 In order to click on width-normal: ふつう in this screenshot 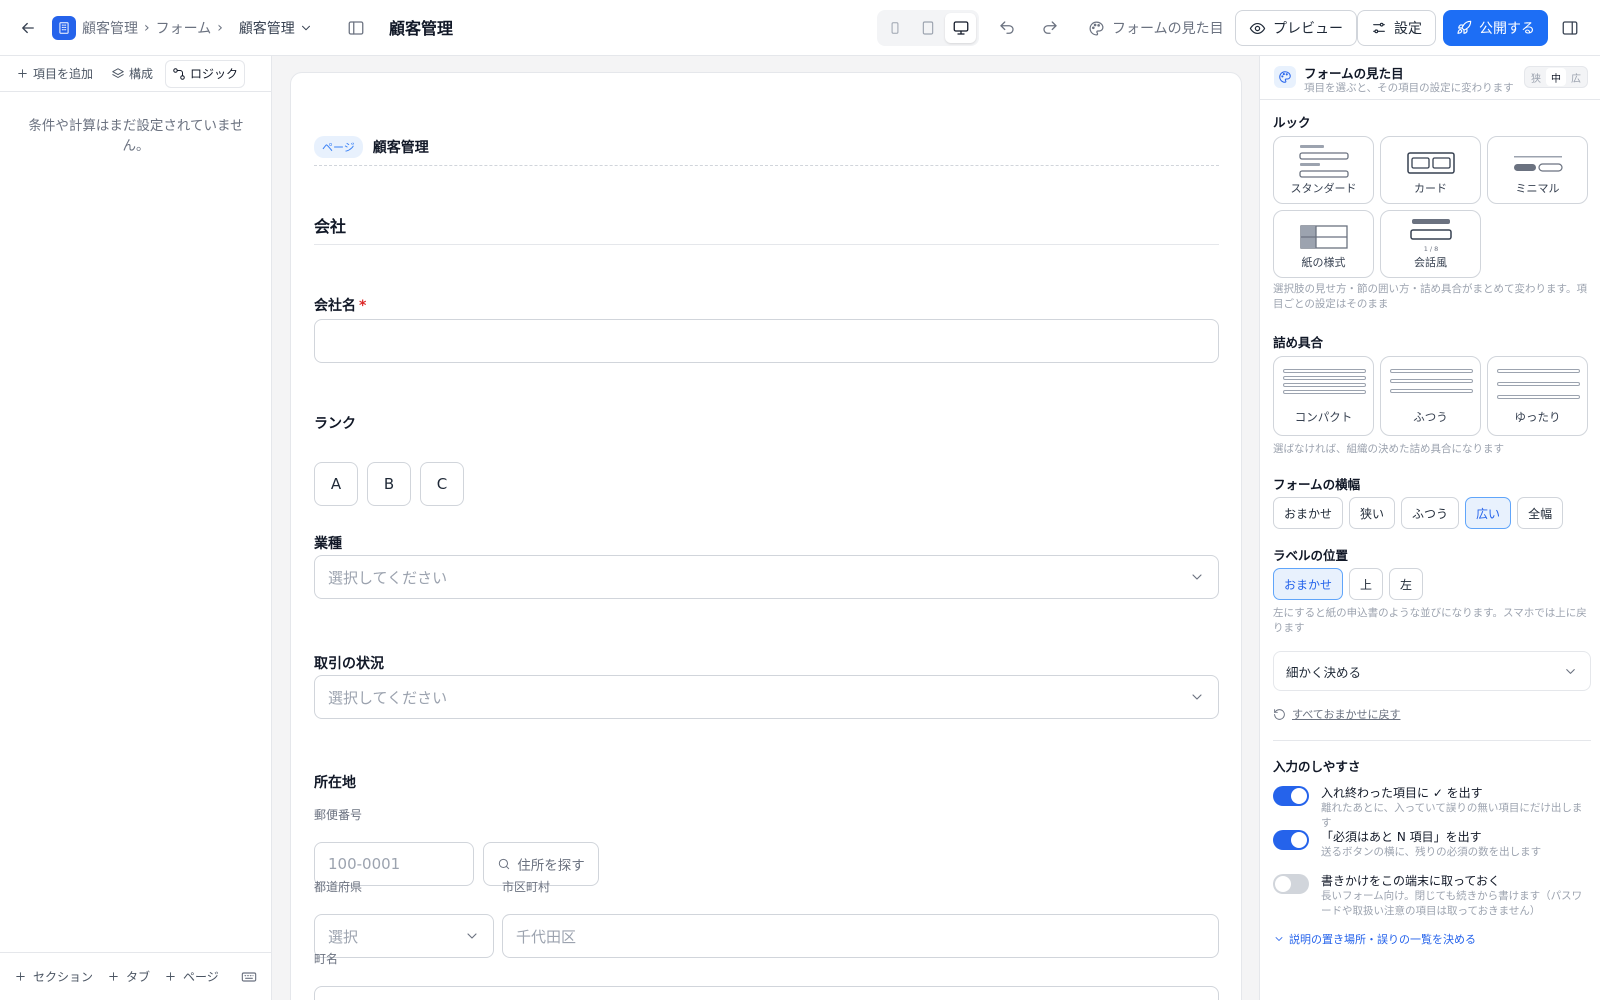, I will do `click(1430, 513)`.